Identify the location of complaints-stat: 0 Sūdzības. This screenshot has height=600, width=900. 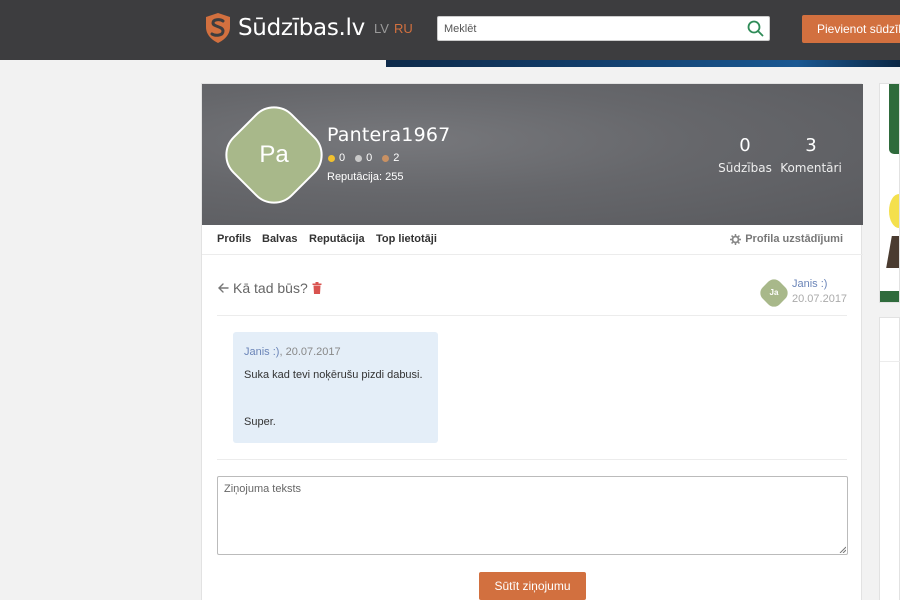
(745, 155).